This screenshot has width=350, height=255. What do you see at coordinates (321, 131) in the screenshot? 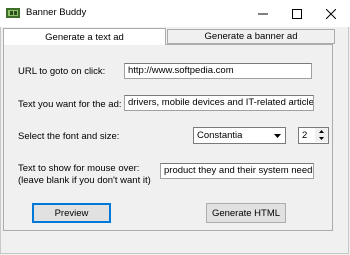
I see `spin-up-icon` at bounding box center [321, 131].